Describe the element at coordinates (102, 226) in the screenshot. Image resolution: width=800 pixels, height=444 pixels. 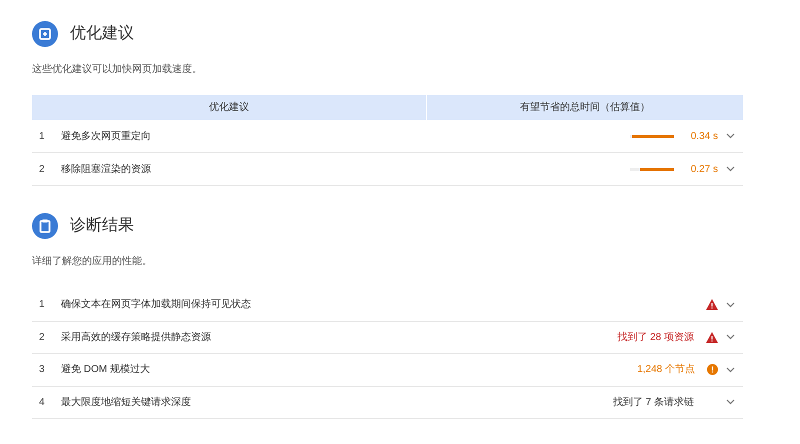
I see `section-title: 诊断结果` at that location.